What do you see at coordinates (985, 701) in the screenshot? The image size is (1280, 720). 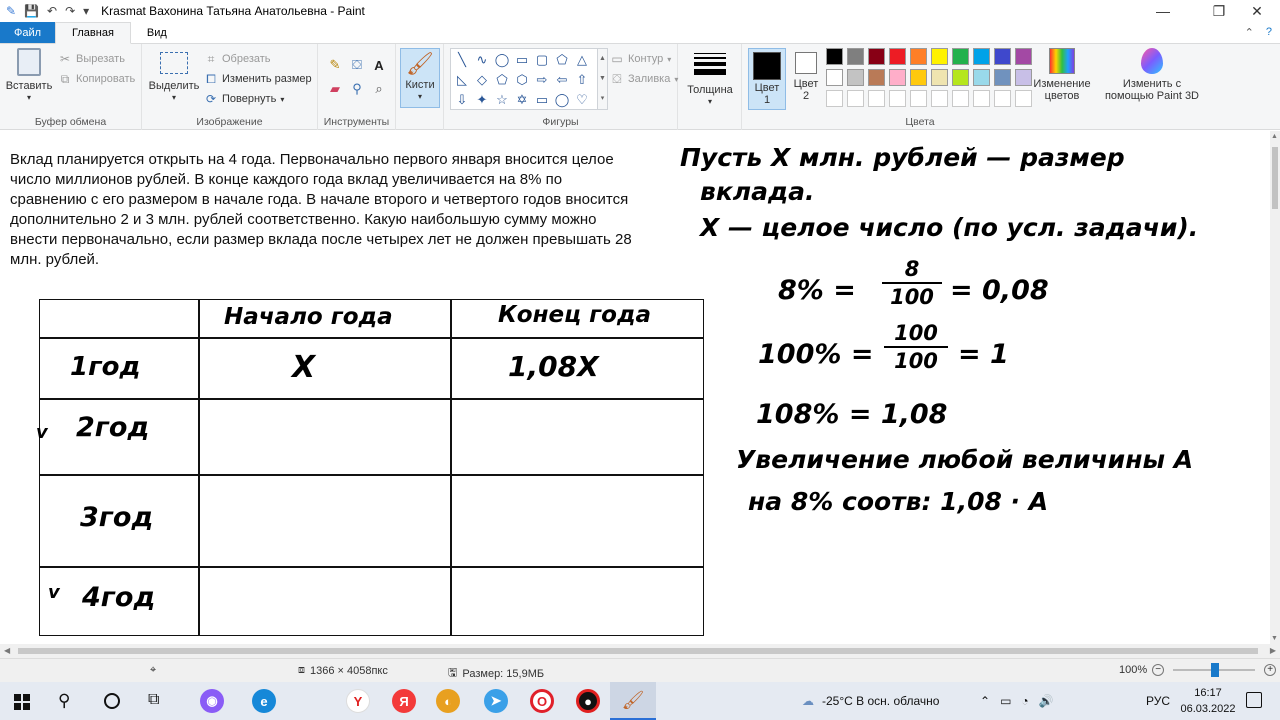 I see `tray-expand-icon: ⌃` at bounding box center [985, 701].